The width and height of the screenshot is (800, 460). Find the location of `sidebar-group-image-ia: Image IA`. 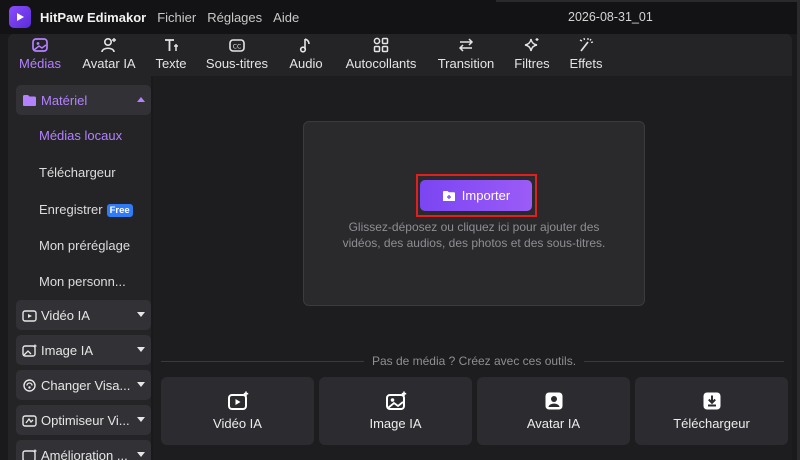

sidebar-group-image-ia: Image IA is located at coordinates (83, 350).